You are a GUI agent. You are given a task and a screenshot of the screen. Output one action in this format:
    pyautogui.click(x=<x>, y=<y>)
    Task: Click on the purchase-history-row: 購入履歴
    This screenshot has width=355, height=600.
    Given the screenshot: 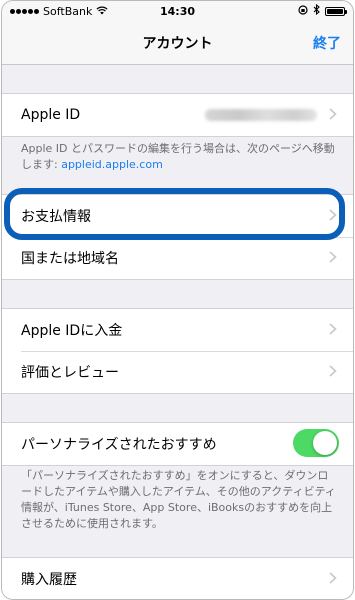 What is the action you would take?
    pyautogui.click(x=177, y=578)
    